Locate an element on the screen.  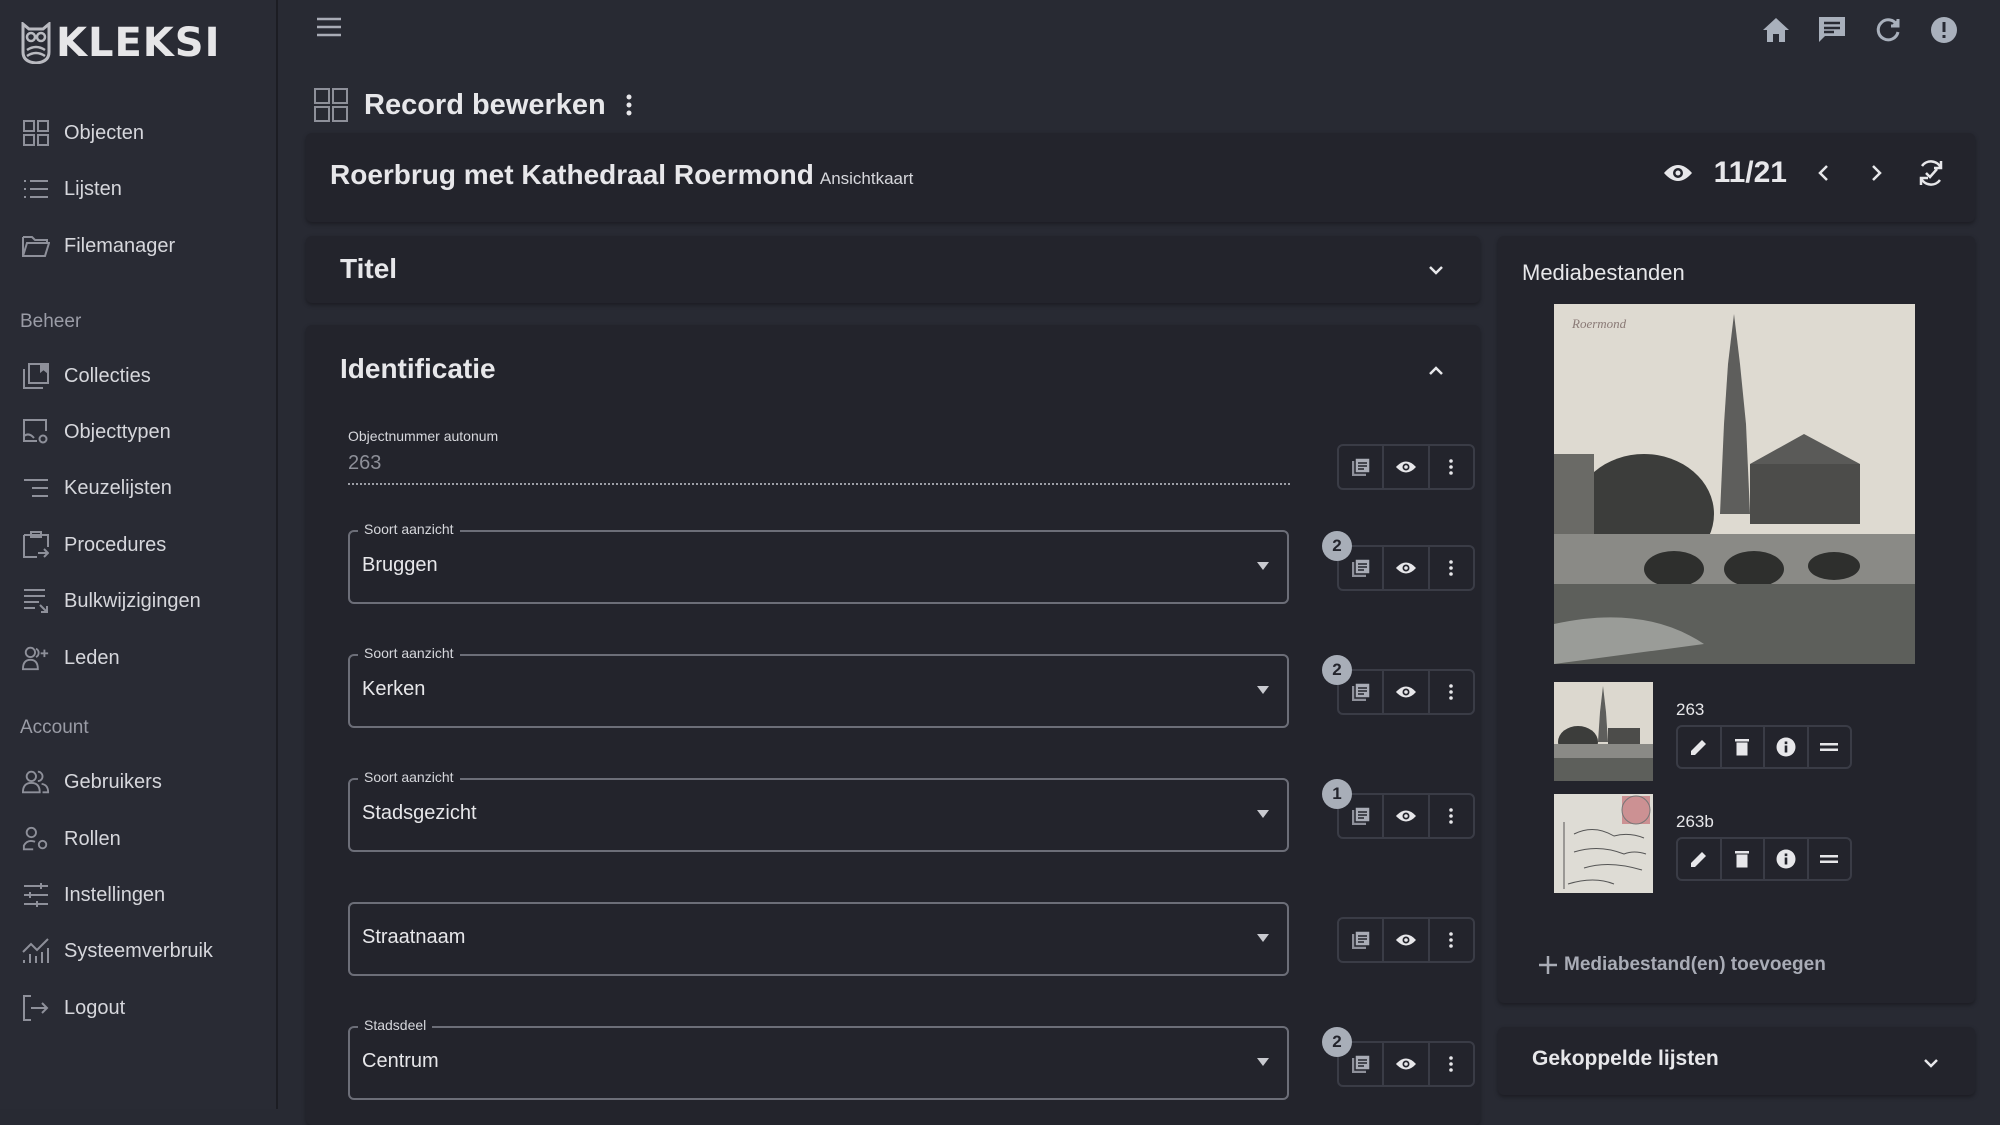
roles-icon is located at coordinates (36, 839).